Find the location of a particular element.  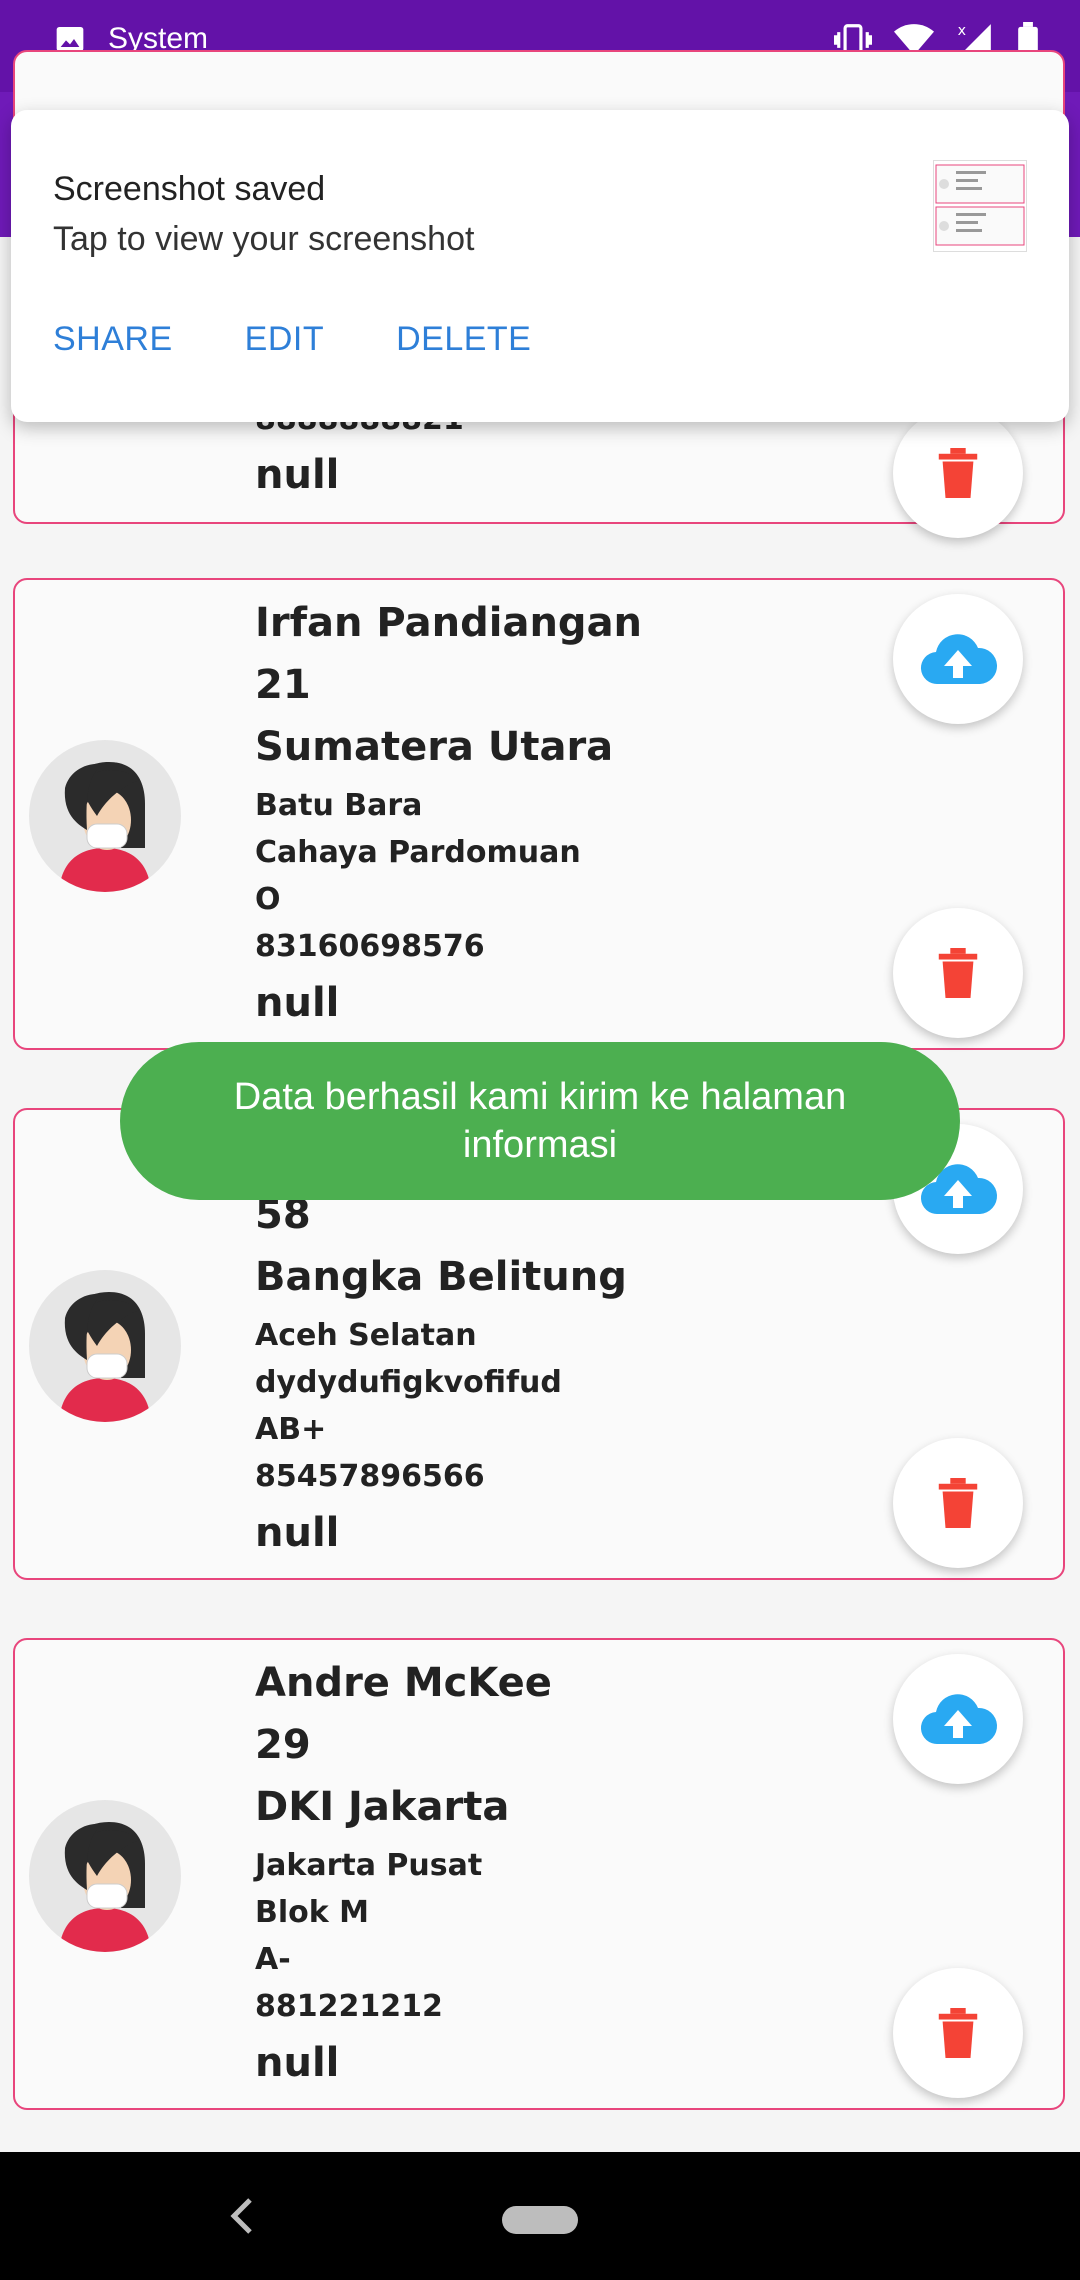

record-address: Blok M is located at coordinates (312, 1912).